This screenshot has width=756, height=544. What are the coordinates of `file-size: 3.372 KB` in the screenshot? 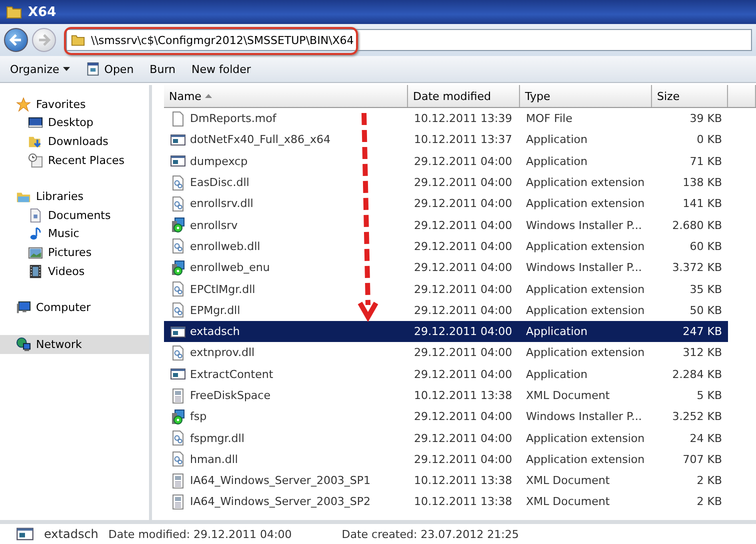 It's located at (697, 267).